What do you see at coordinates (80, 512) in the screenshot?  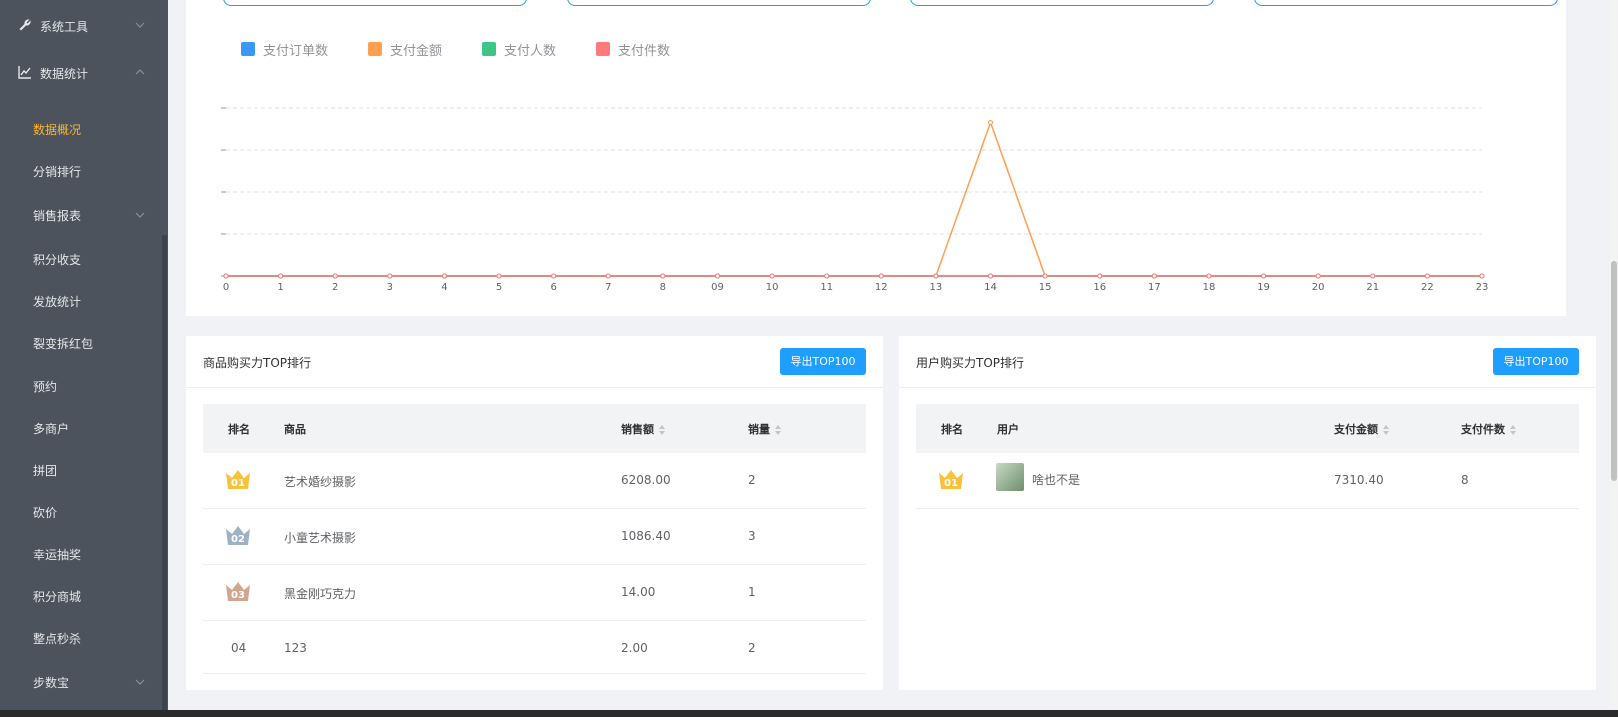 I see `sidebar-item-bargain: 砍价` at bounding box center [80, 512].